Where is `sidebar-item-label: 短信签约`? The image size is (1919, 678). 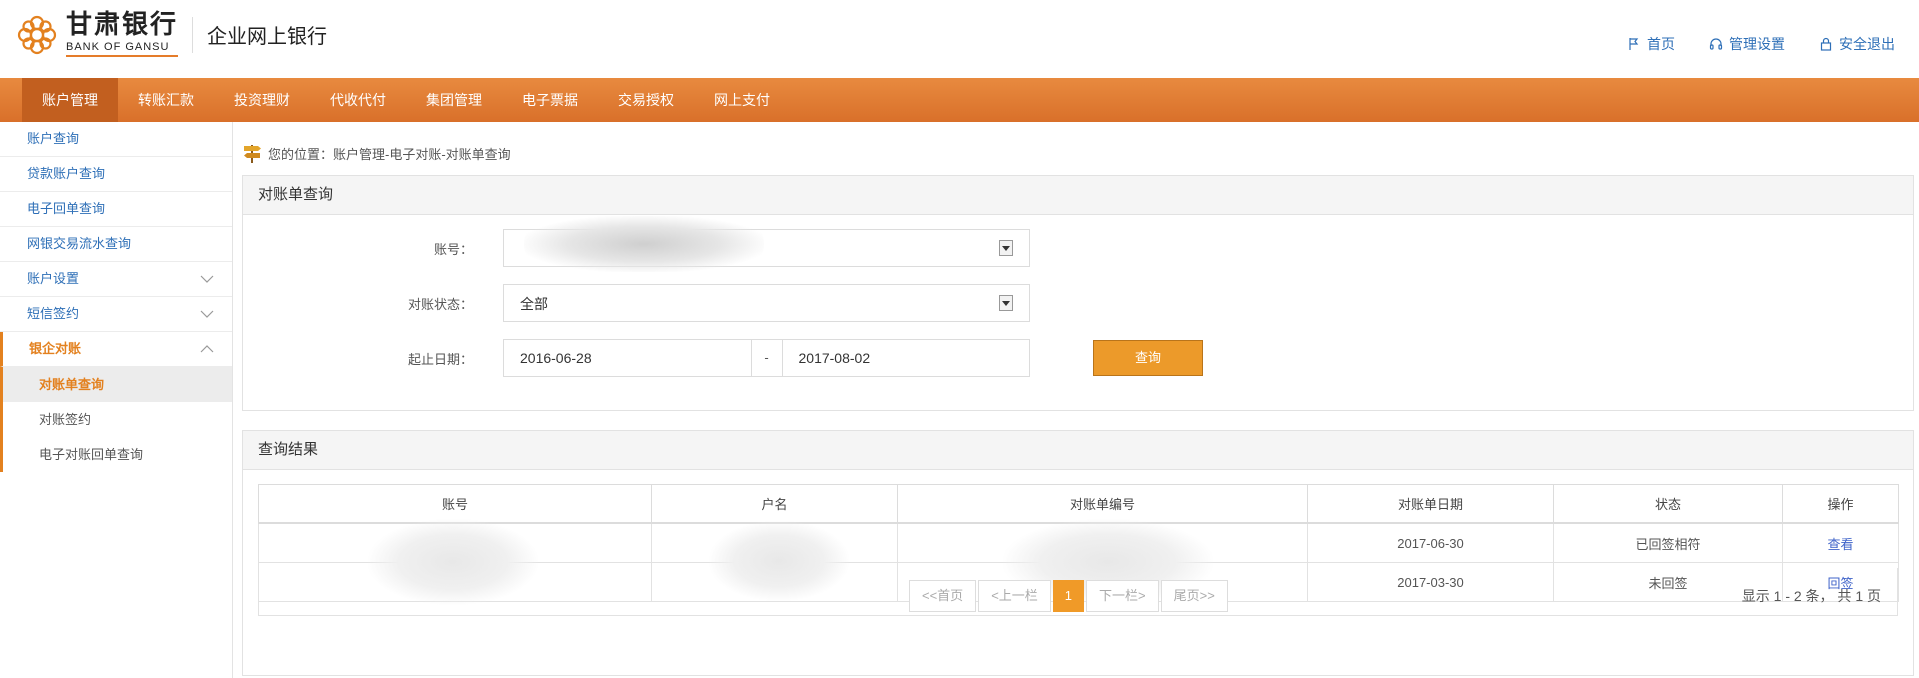
sidebar-item-label: 短信签约 is located at coordinates (53, 313).